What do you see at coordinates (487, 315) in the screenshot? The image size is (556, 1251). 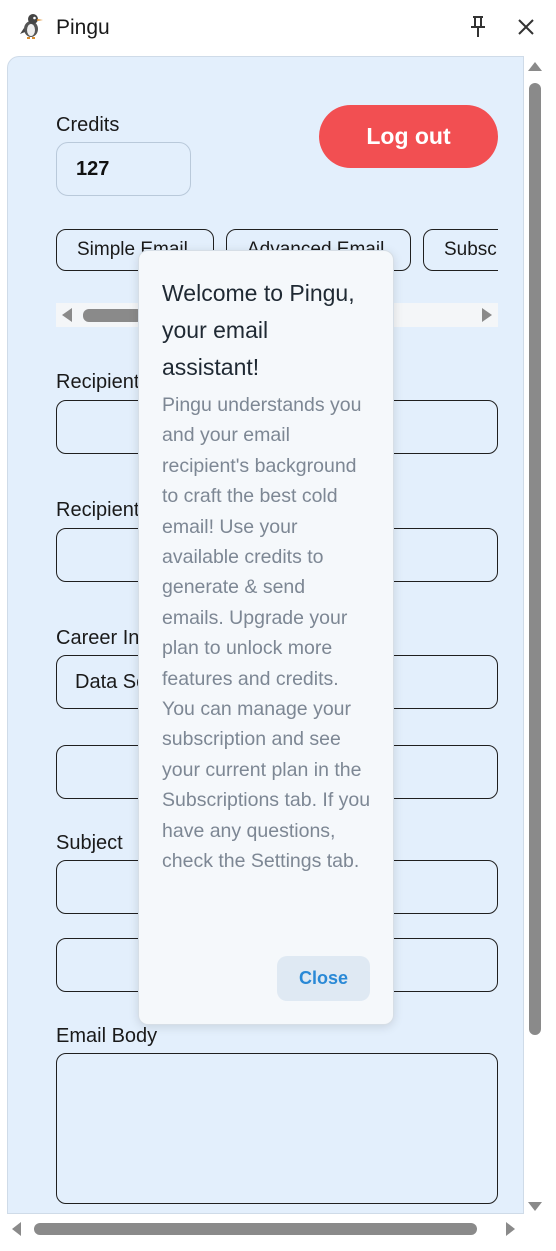 I see `tabs-scroll-right-icon` at bounding box center [487, 315].